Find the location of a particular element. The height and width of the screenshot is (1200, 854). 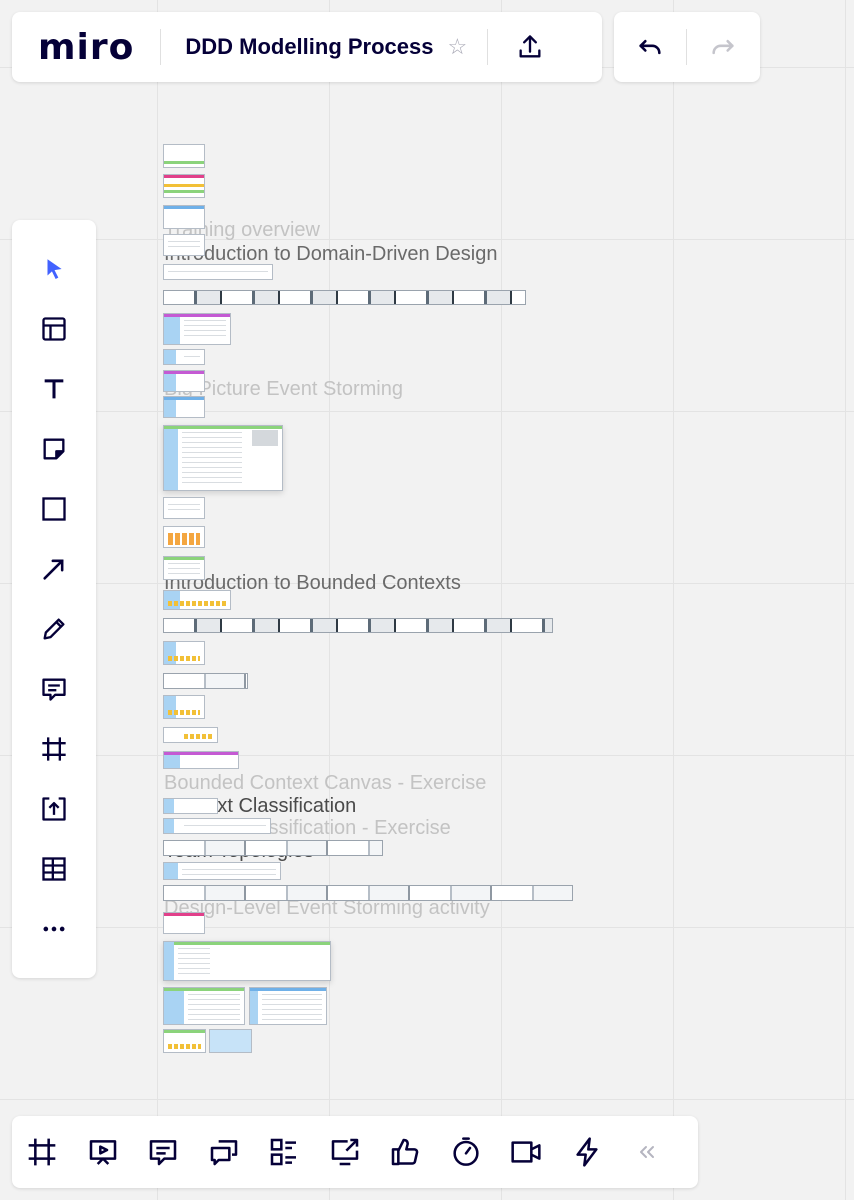

board-header: miro DDD Modelling Process ☆ is located at coordinates (307, 47).